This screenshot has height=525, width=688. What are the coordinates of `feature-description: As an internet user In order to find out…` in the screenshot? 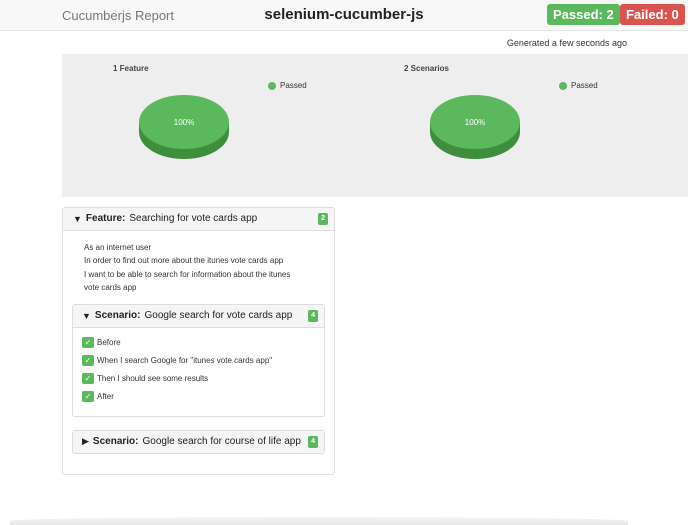 It's located at (187, 267).